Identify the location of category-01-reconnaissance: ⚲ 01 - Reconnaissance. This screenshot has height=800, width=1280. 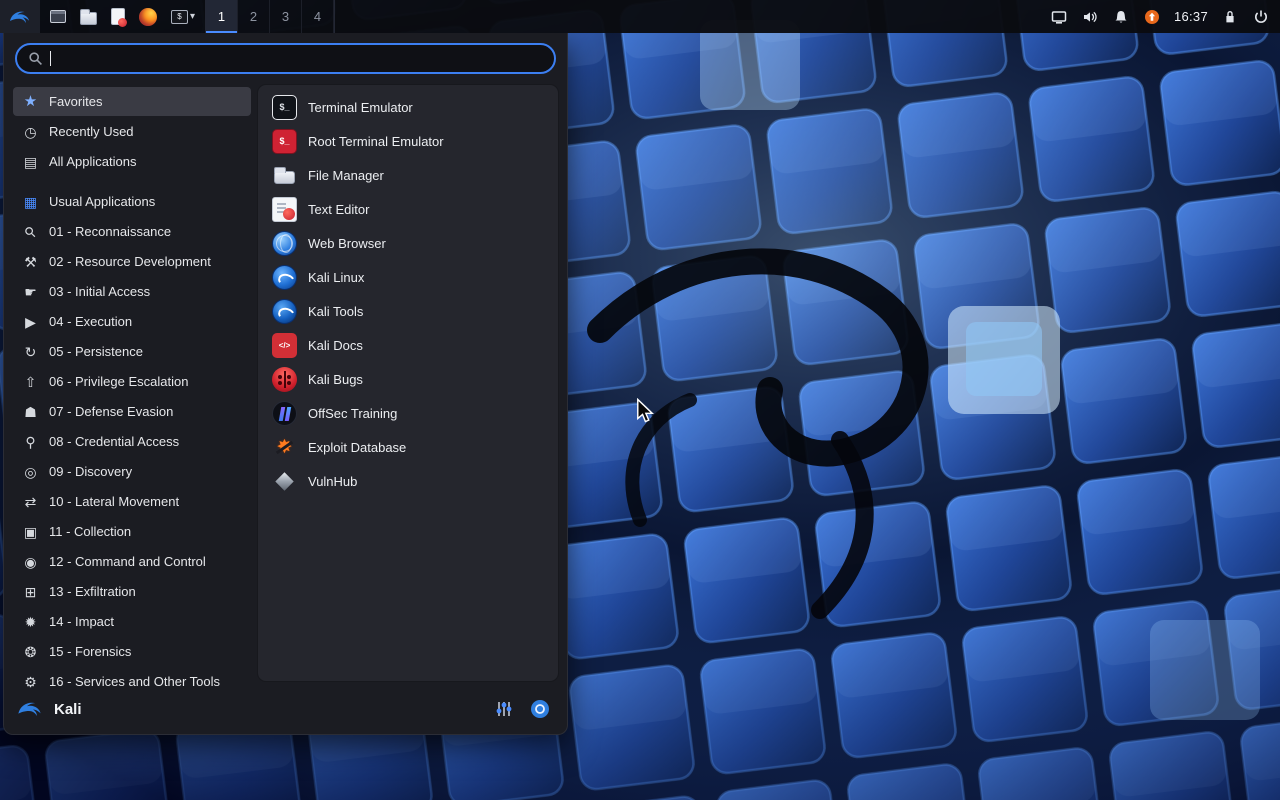
(132, 231).